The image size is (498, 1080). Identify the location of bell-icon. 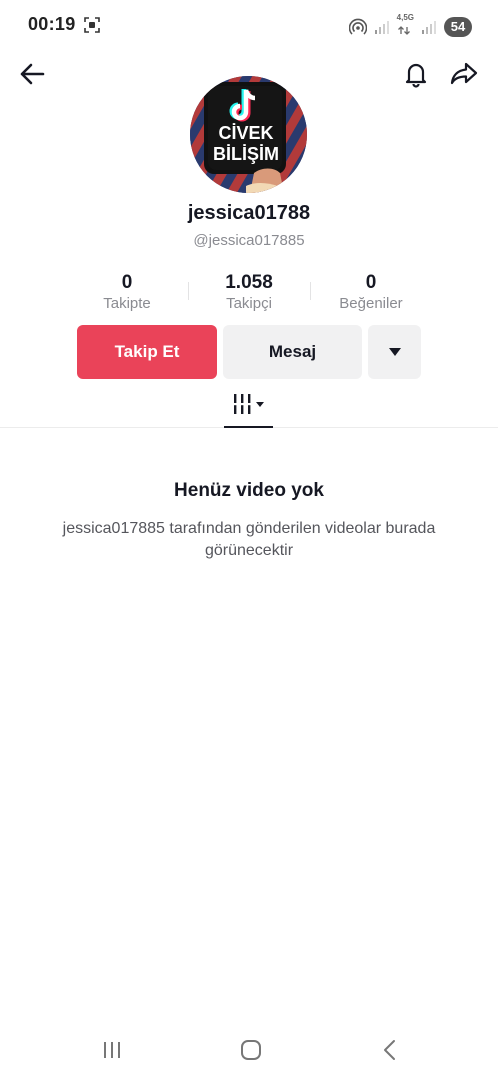
(416, 75).